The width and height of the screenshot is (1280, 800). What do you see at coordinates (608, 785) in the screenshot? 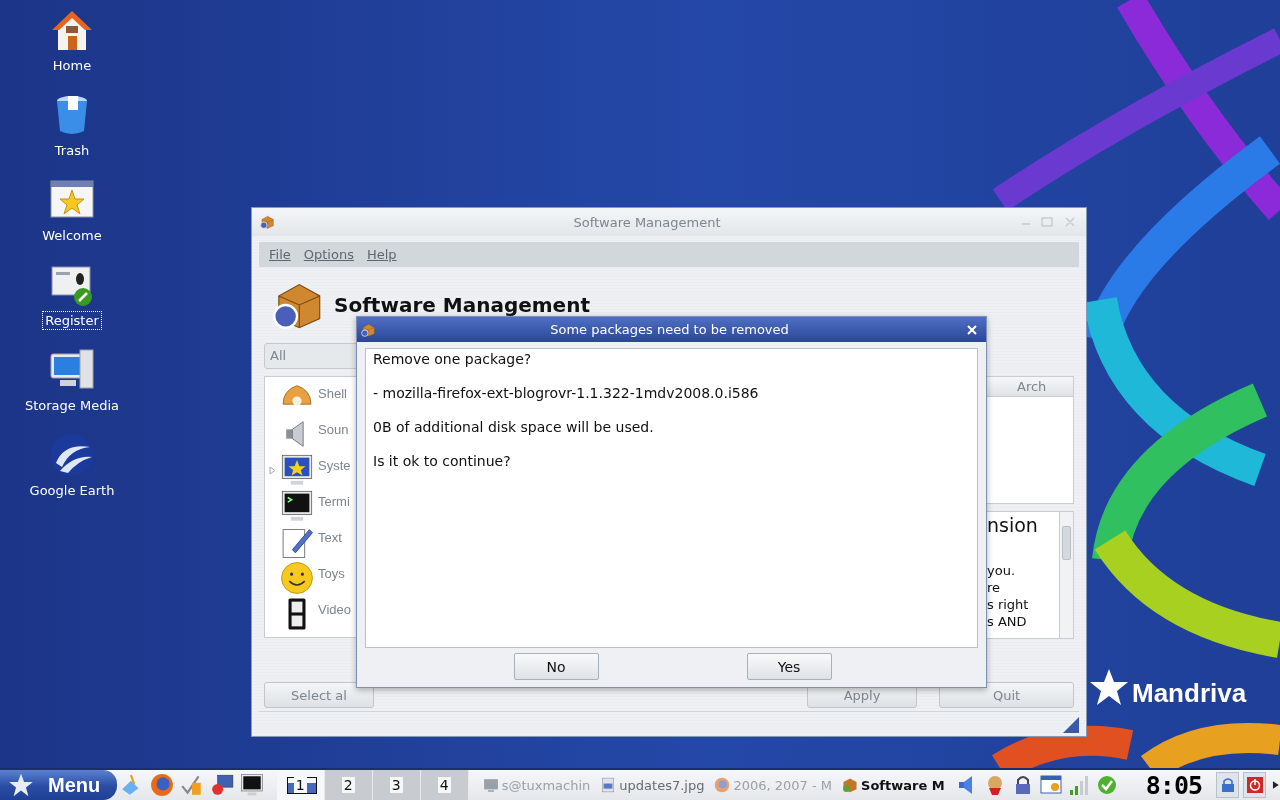
I see `image-file-icon` at bounding box center [608, 785].